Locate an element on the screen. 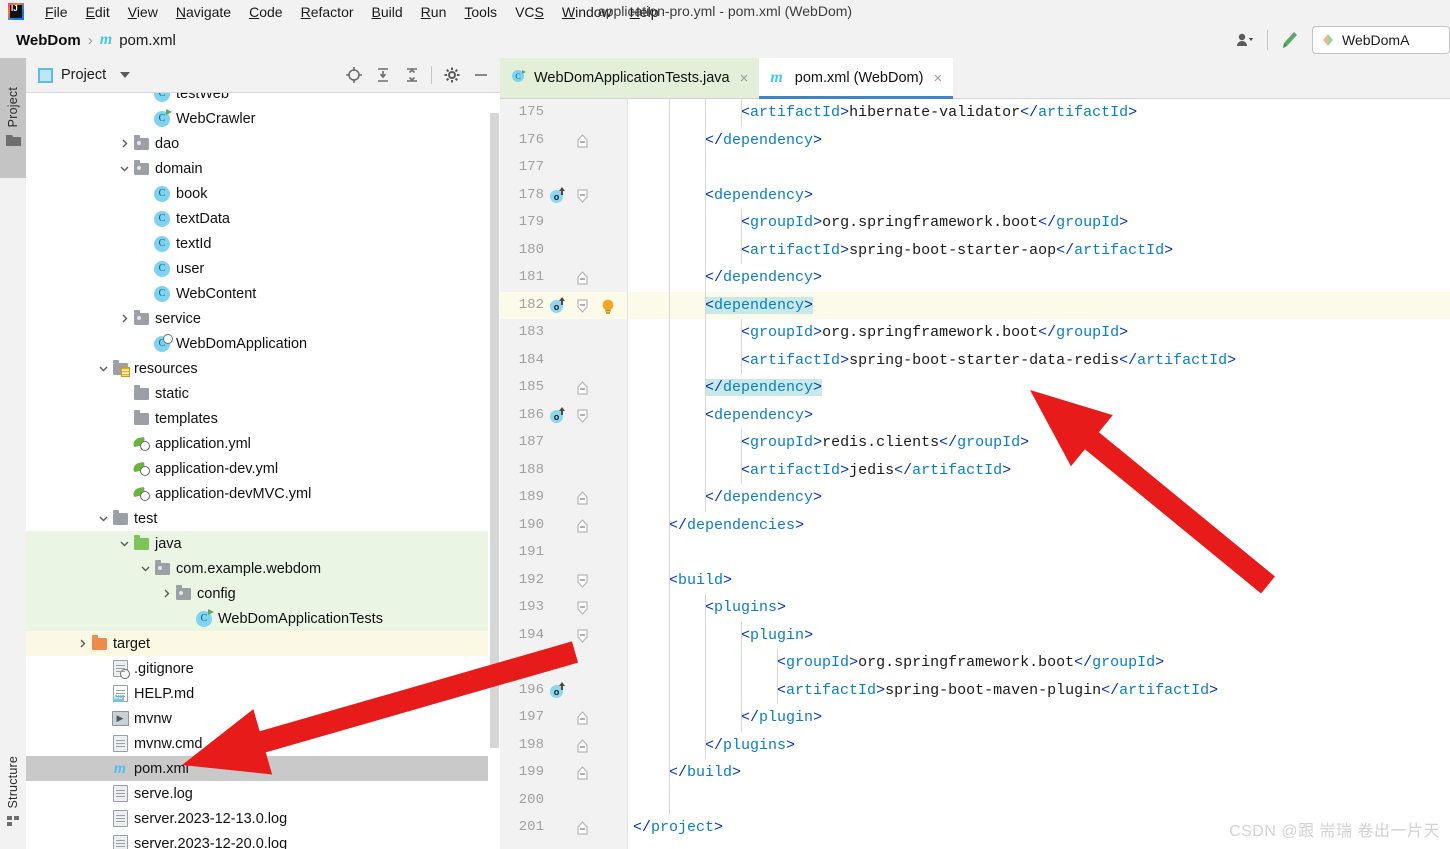  code-line is located at coordinates (1039, 168).